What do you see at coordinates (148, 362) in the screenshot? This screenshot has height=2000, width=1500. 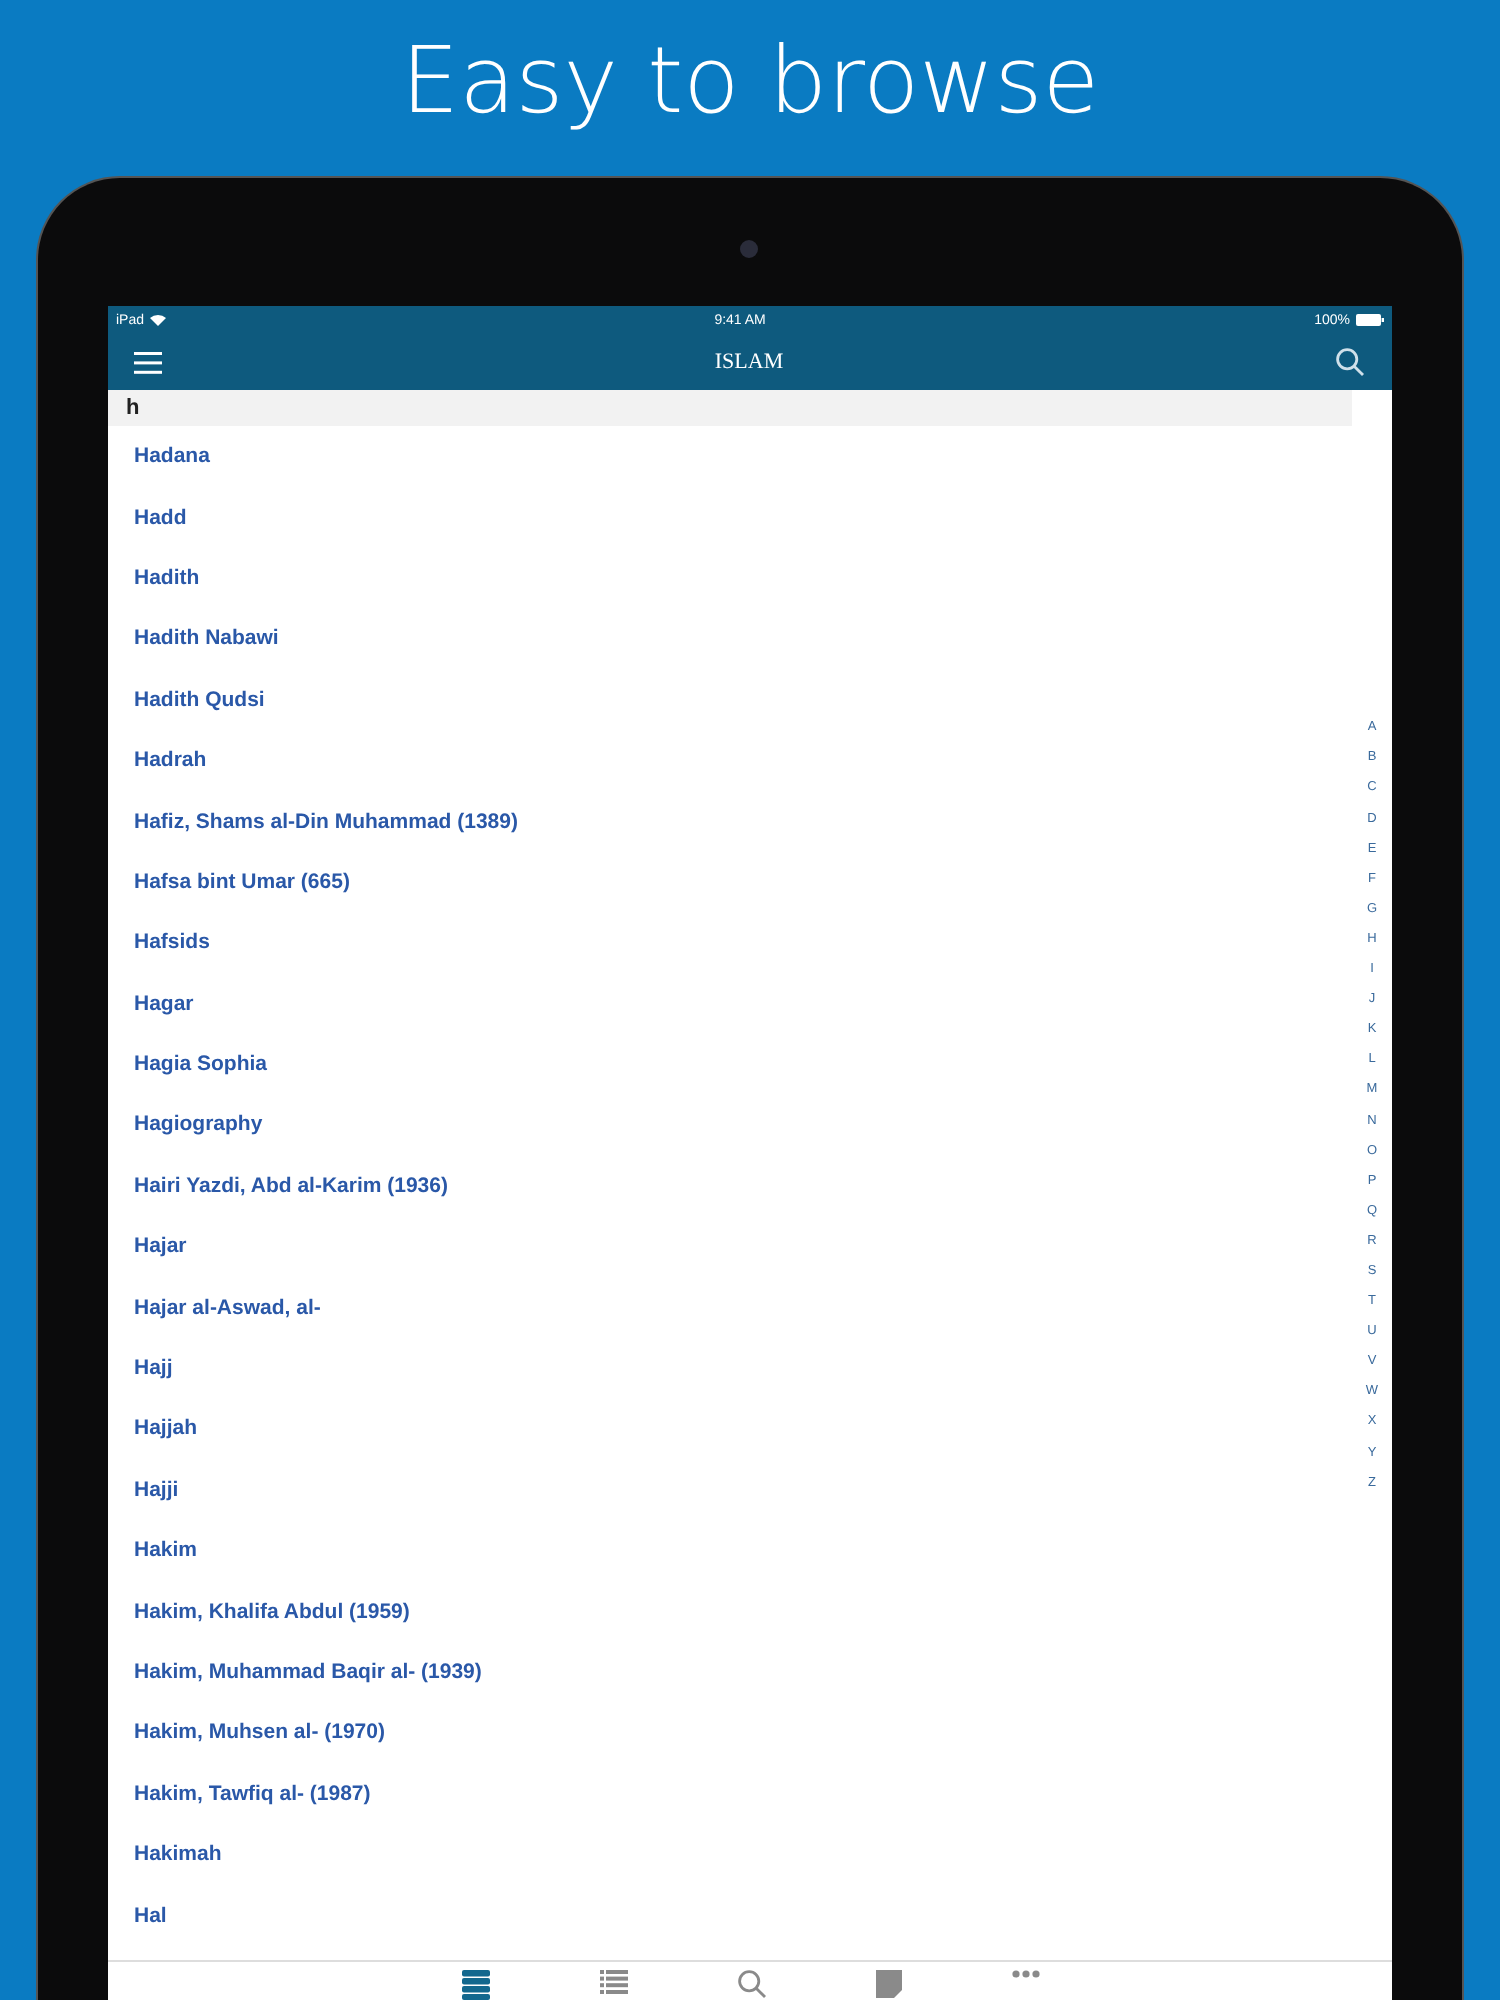 I see `menu-icon` at bounding box center [148, 362].